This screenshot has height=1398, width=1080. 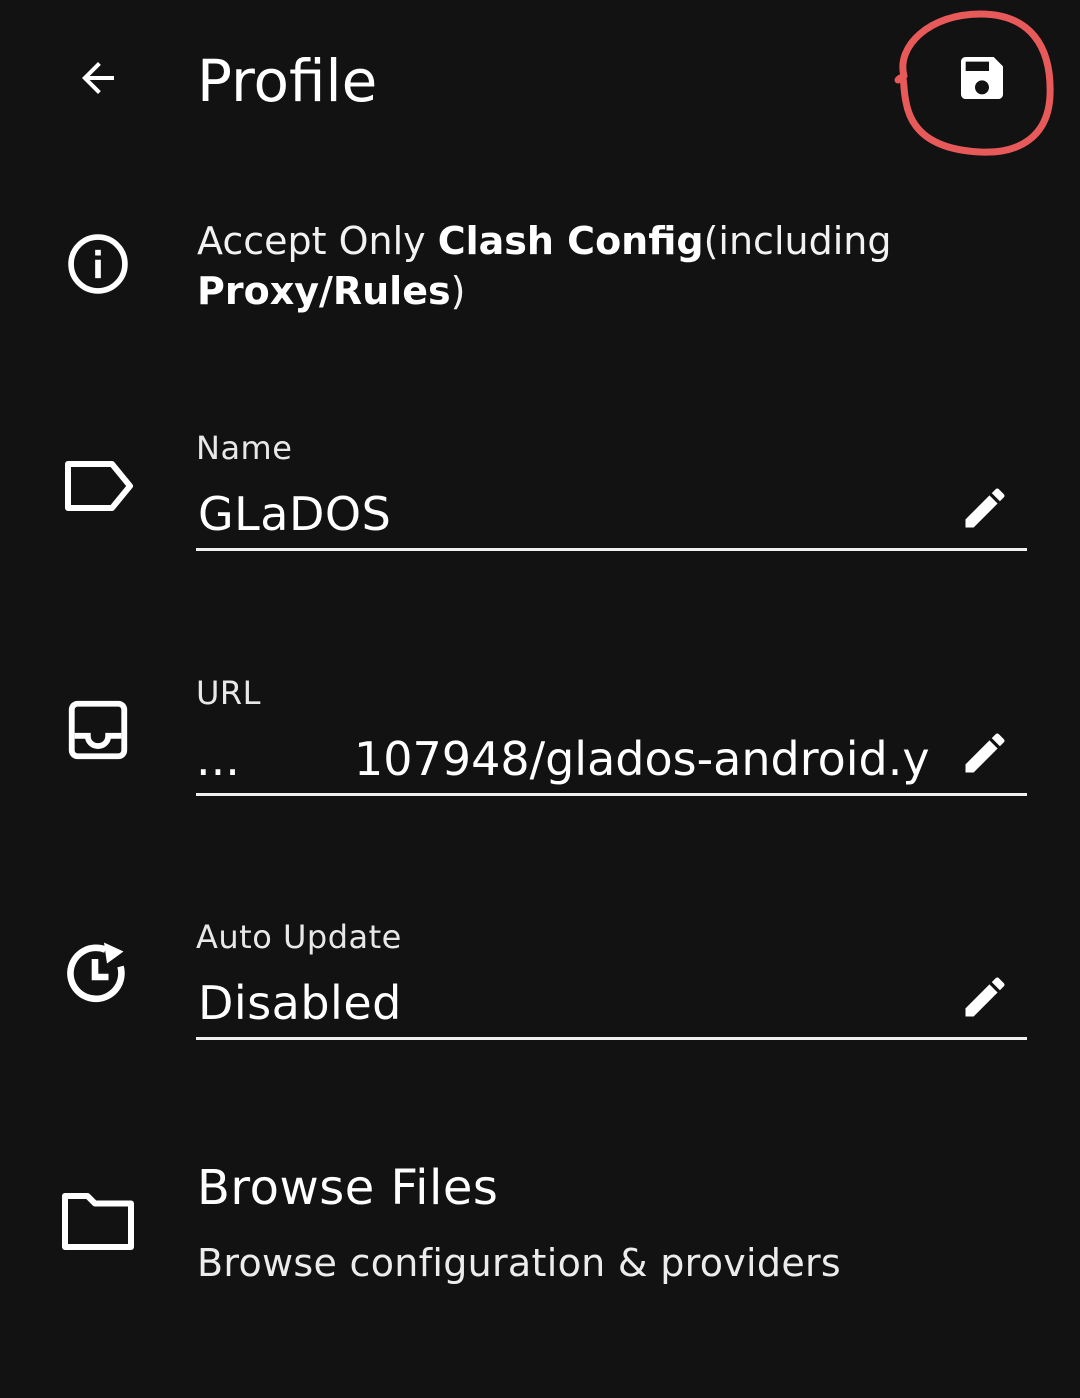 What do you see at coordinates (98, 1220) in the screenshot?
I see `folder-icon` at bounding box center [98, 1220].